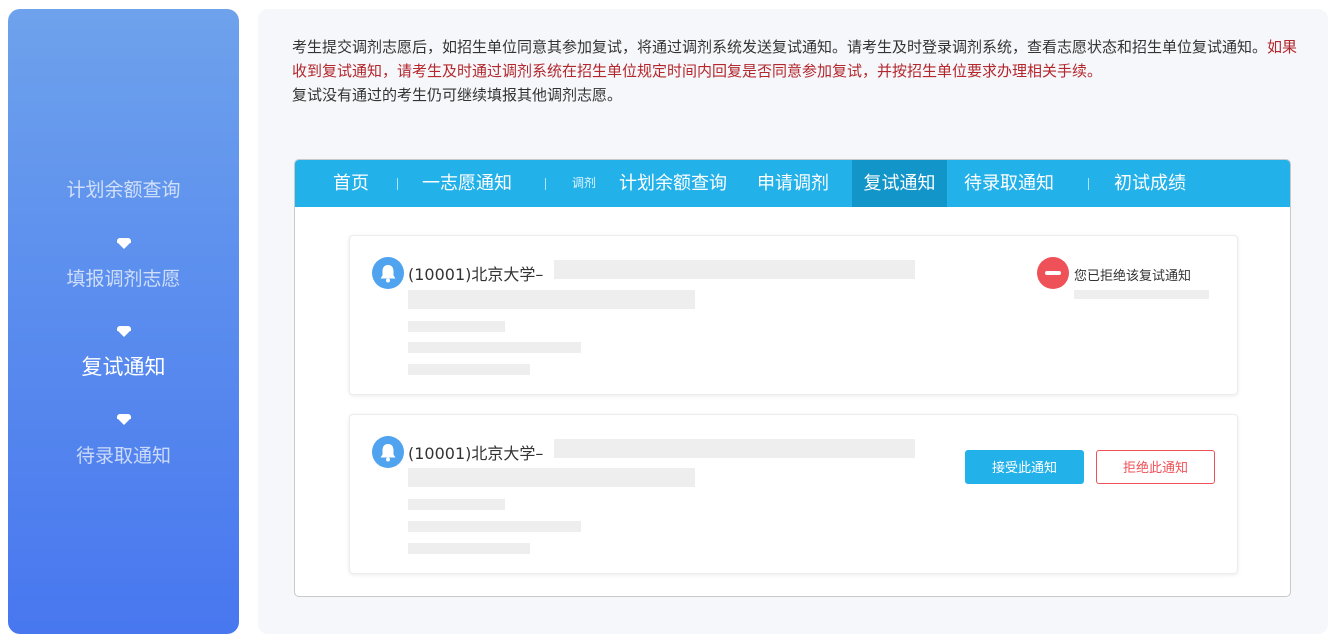 The width and height of the screenshot is (1335, 640). What do you see at coordinates (1024, 467) in the screenshot?
I see `accept-notice-button: 接受此通知` at bounding box center [1024, 467].